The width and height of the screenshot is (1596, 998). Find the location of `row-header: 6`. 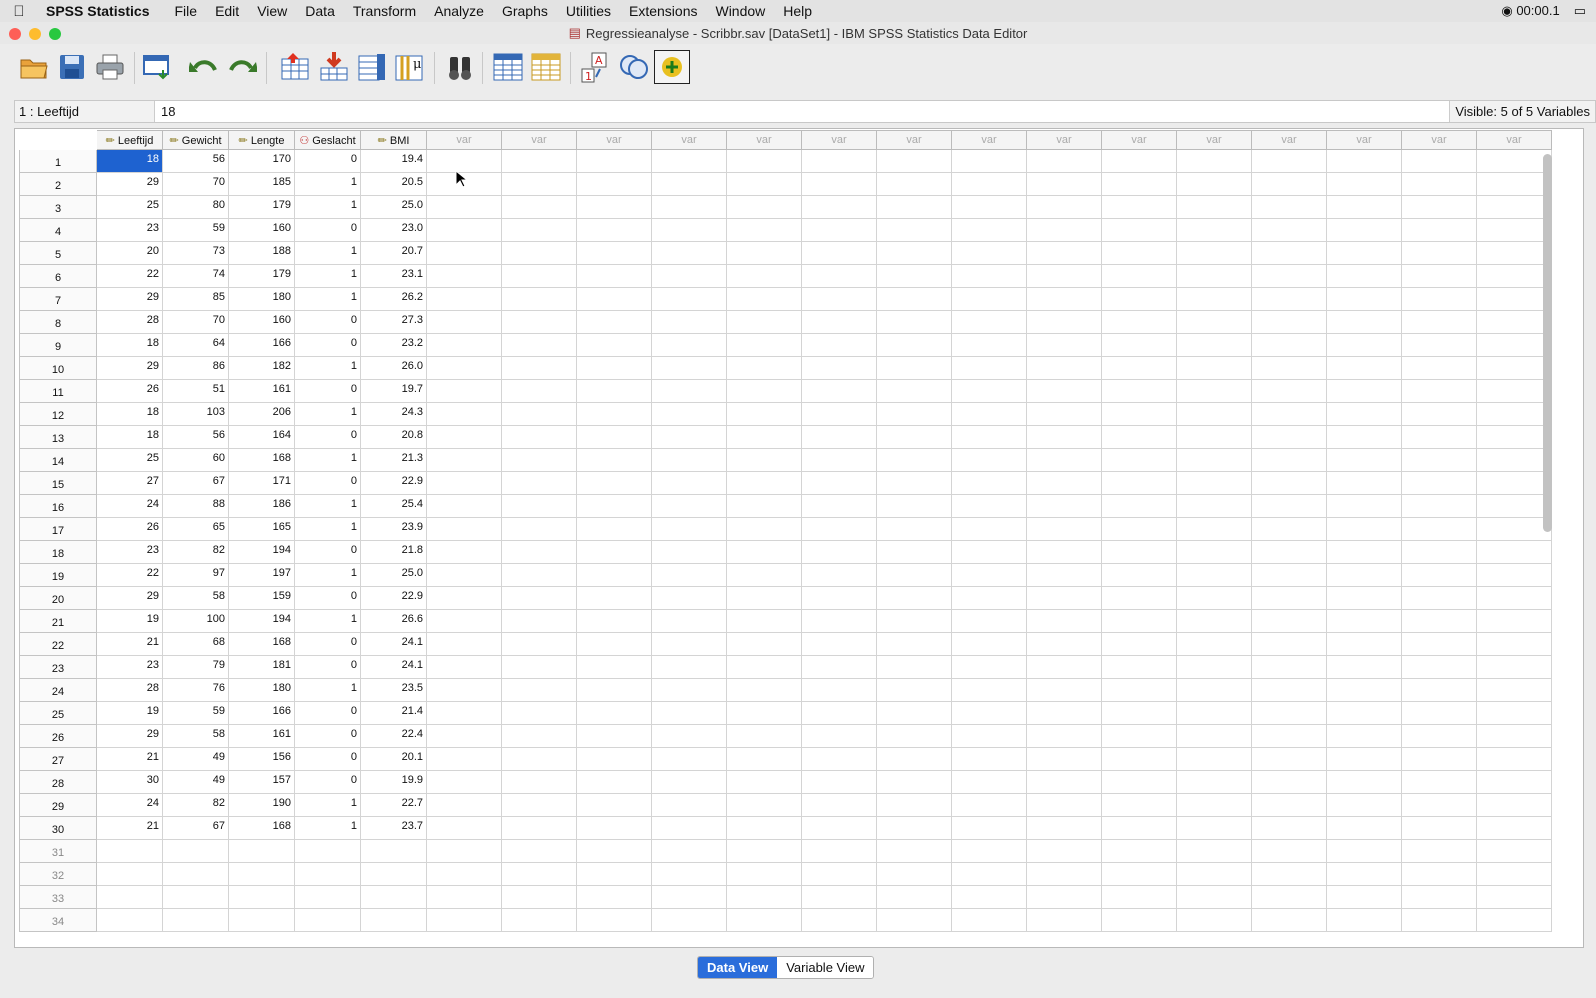

row-header: 6 is located at coordinates (58, 276).